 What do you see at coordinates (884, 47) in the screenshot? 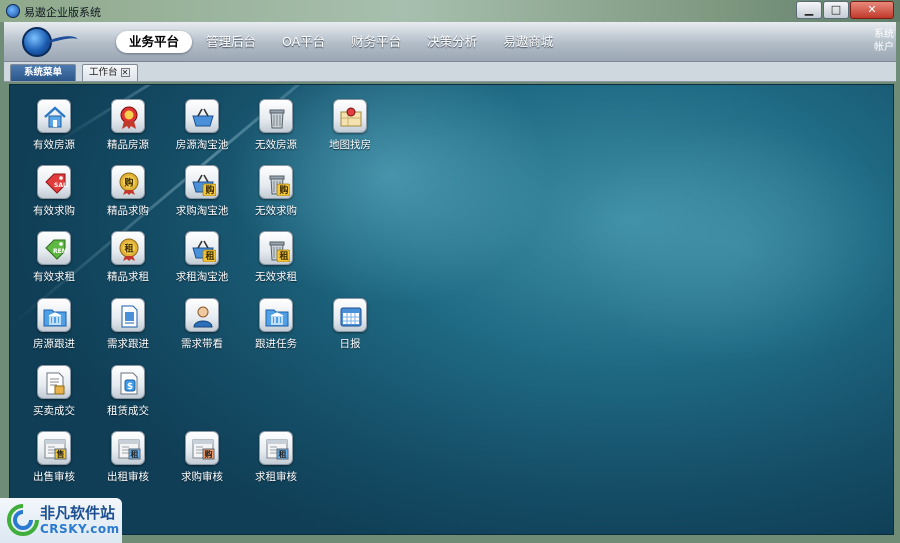
I see `account-link: 帐户` at bounding box center [884, 47].